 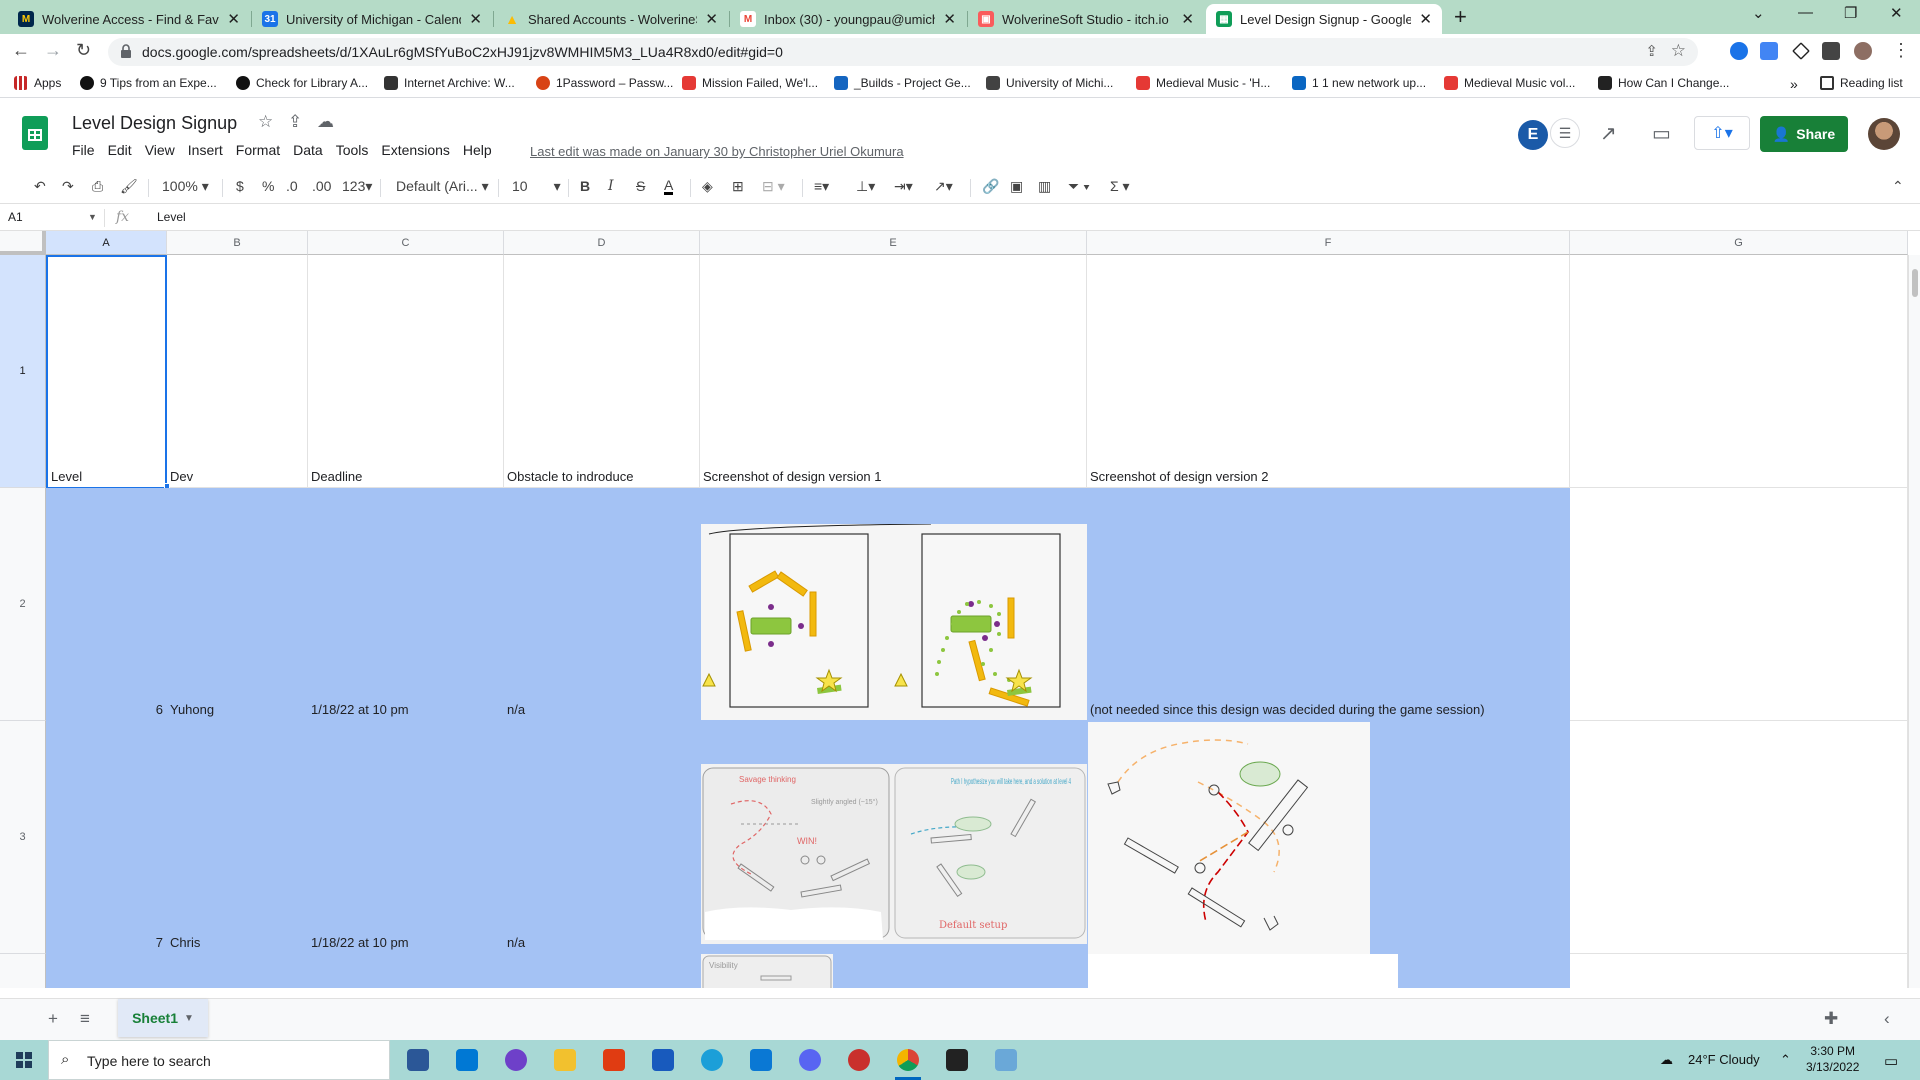 I want to click on forward-icon: →, so click(x=53, y=50).